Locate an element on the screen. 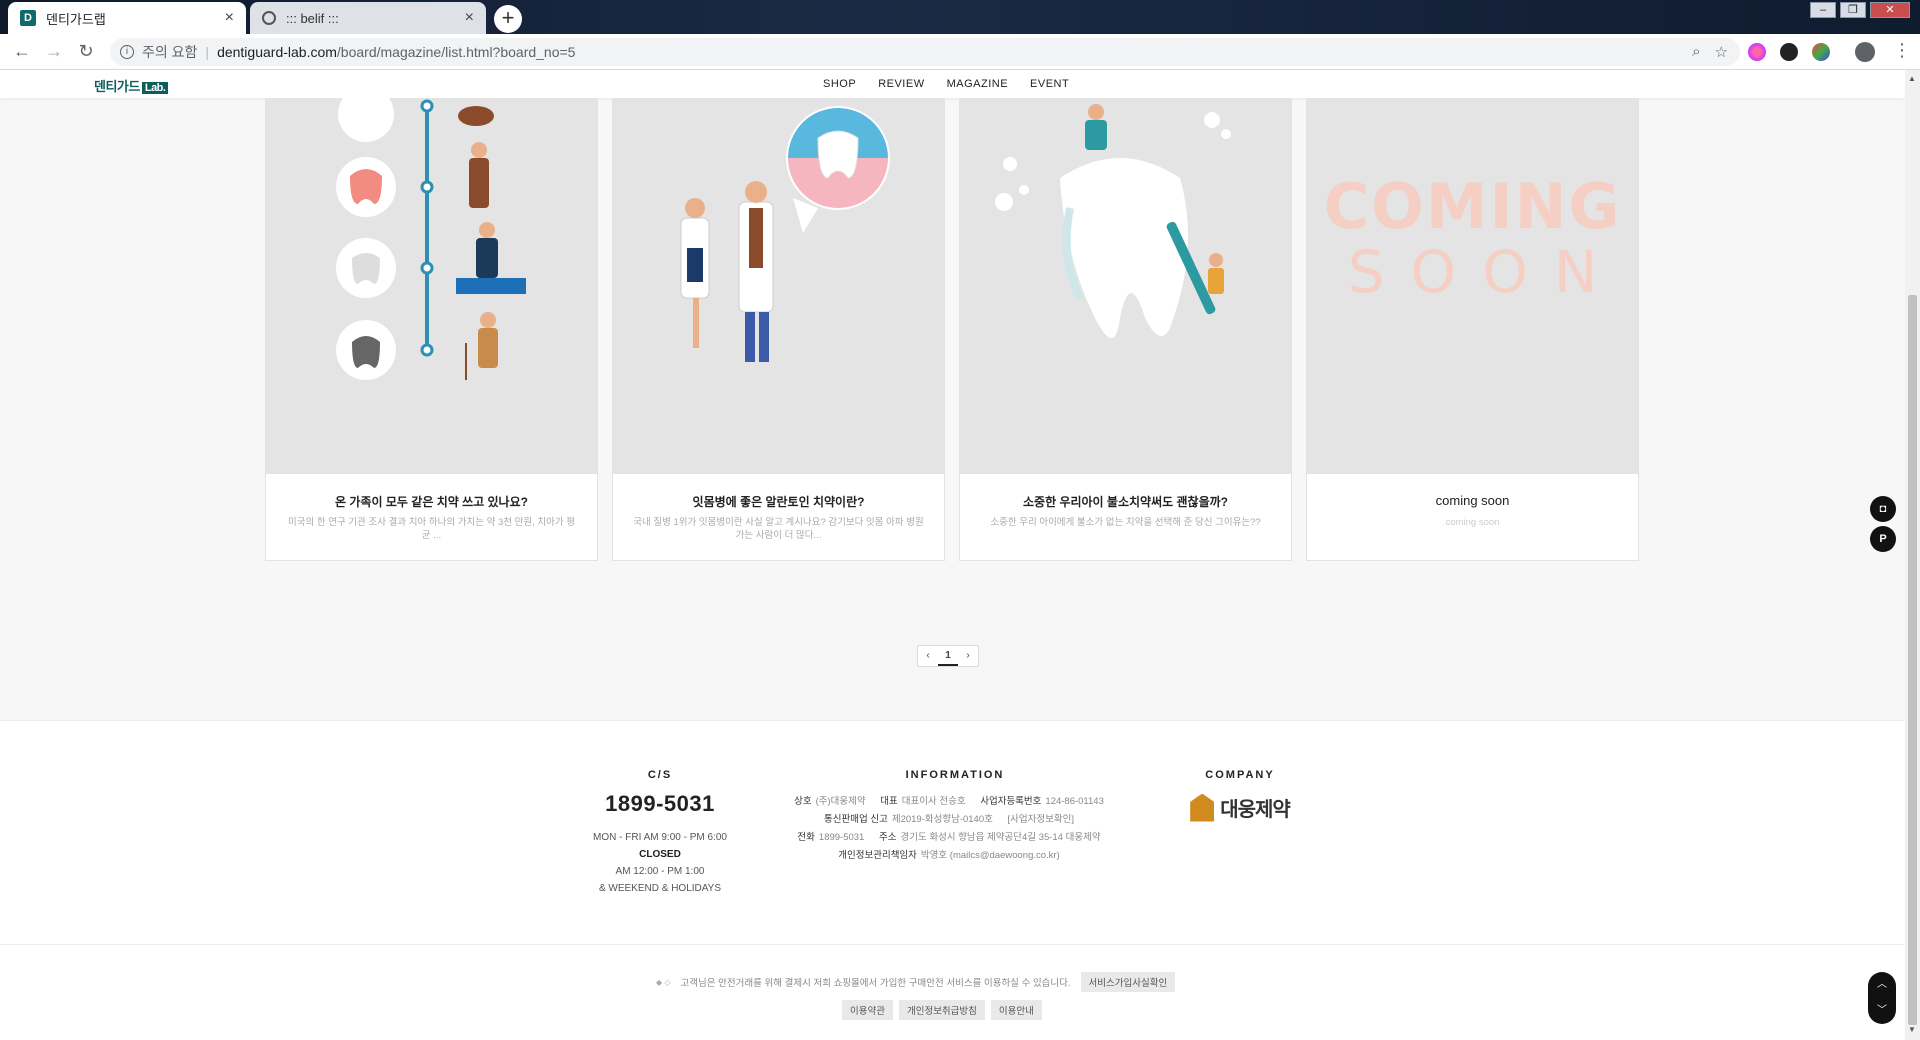 The width and height of the screenshot is (1920, 1040). new-tab-button: + is located at coordinates (508, 19).